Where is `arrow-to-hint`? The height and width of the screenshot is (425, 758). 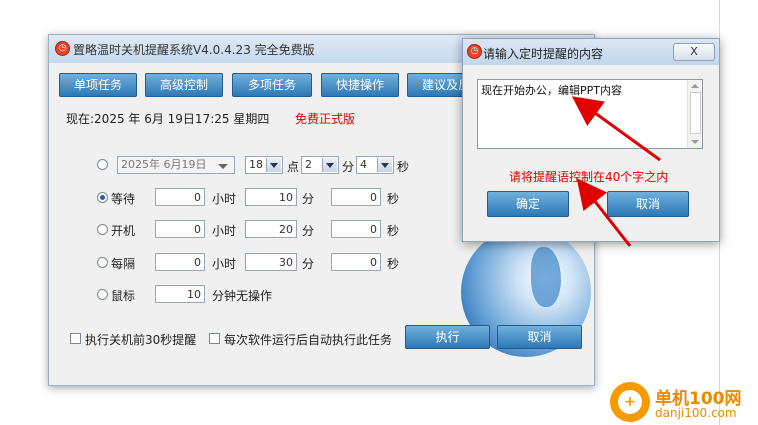
arrow-to-hint is located at coordinates (604, 212).